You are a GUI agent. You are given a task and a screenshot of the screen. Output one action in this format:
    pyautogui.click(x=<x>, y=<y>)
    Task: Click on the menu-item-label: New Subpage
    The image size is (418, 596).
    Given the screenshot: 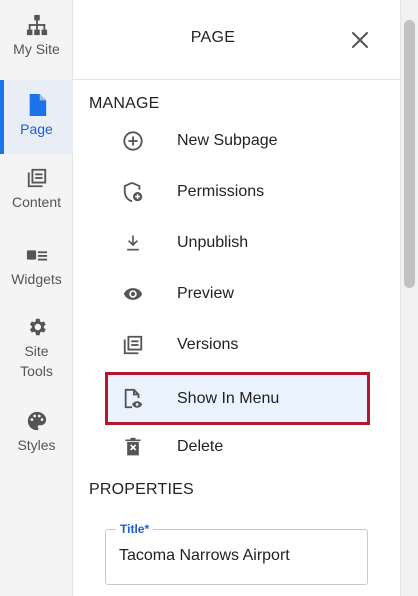 What is the action you would take?
    pyautogui.click(x=227, y=140)
    